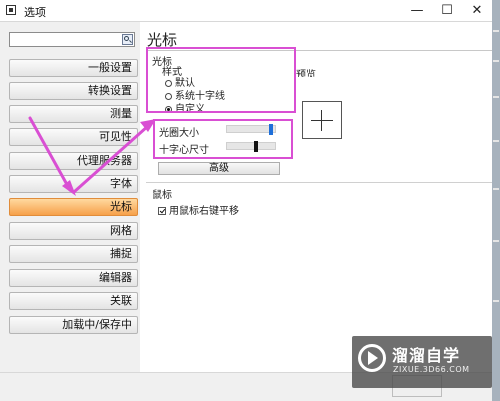  I want to click on watermark-url: ZIXUE.3D66.COM, so click(431, 369).